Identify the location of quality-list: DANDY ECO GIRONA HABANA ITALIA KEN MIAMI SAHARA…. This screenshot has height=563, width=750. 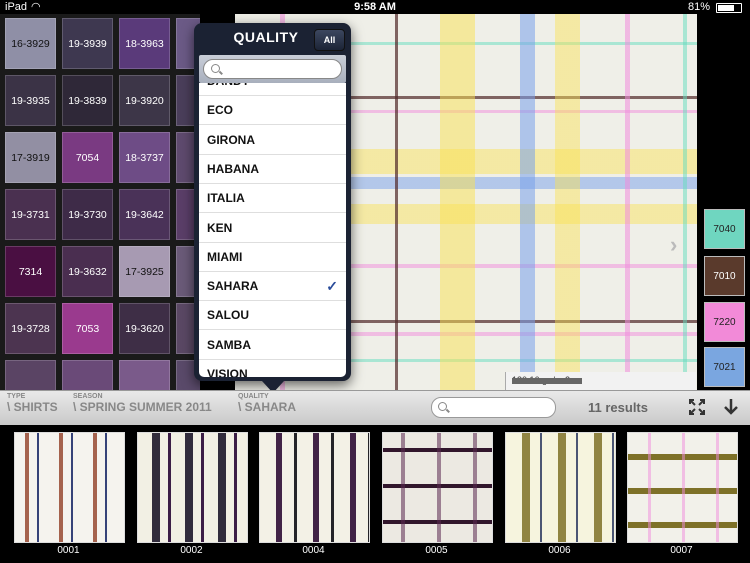
(272, 230).